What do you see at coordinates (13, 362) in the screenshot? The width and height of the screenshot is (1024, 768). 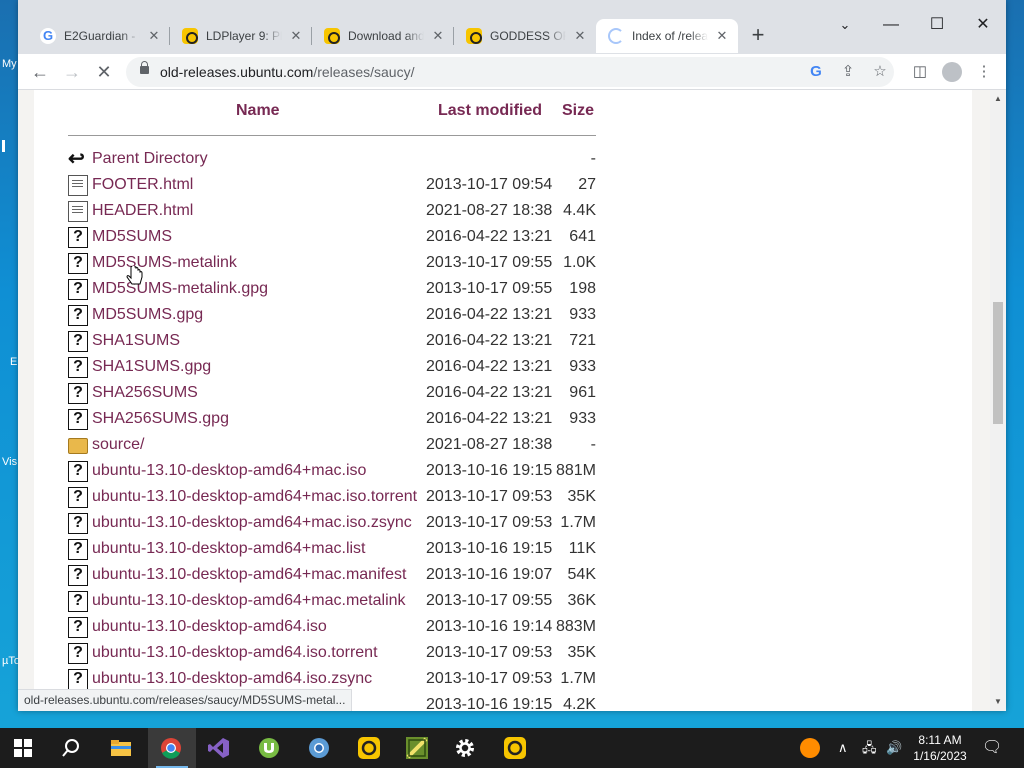 I see `desktop-icon-label: E` at bounding box center [13, 362].